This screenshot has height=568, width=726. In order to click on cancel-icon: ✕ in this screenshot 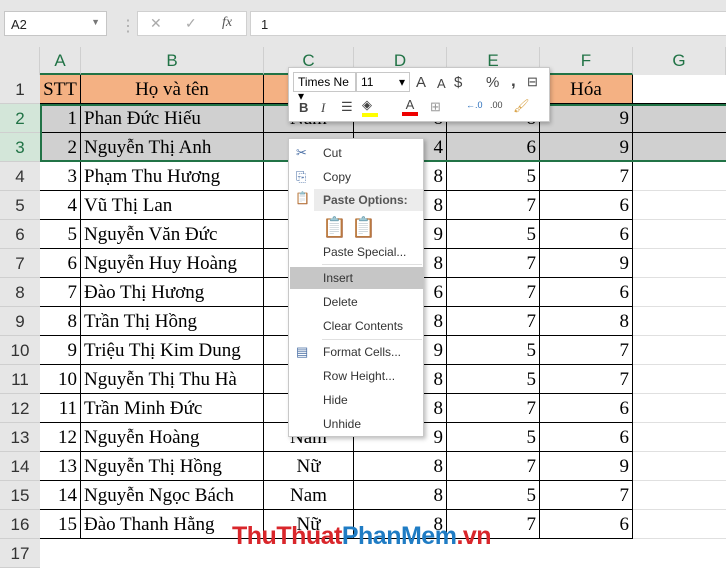, I will do `click(156, 23)`.